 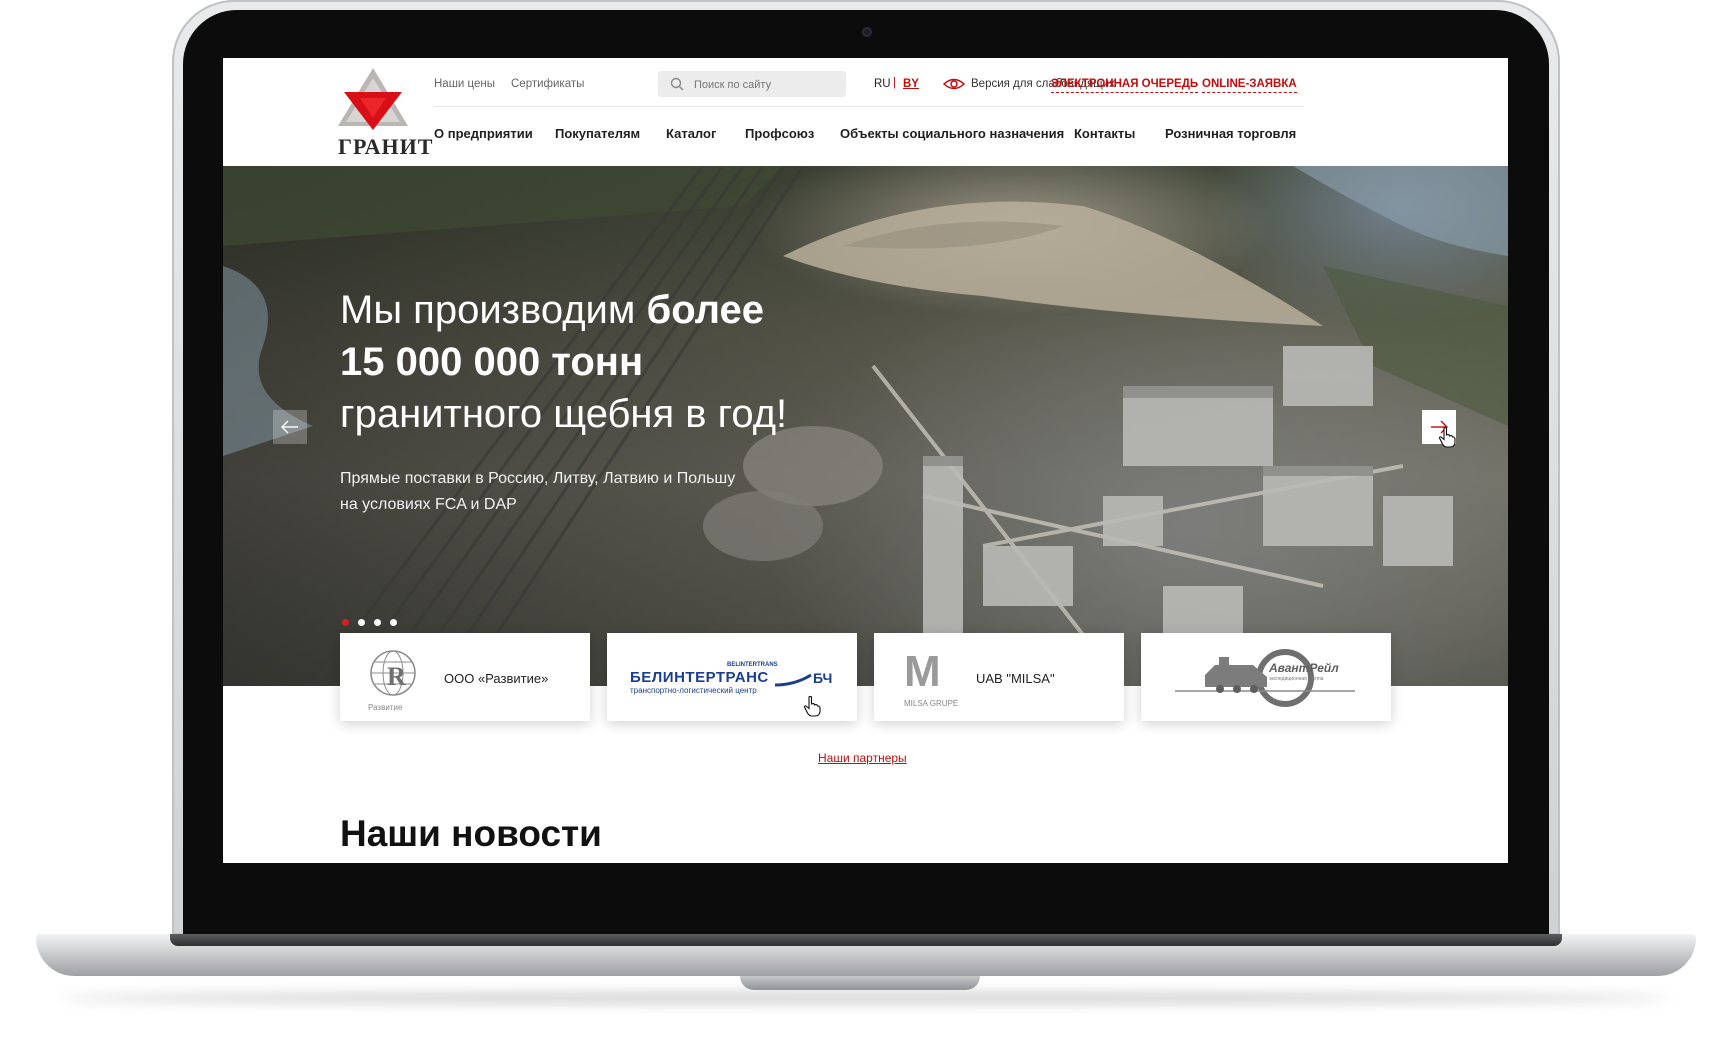 I want to click on hero-title-light-3: гранитного щебня в год!, so click(x=564, y=414).